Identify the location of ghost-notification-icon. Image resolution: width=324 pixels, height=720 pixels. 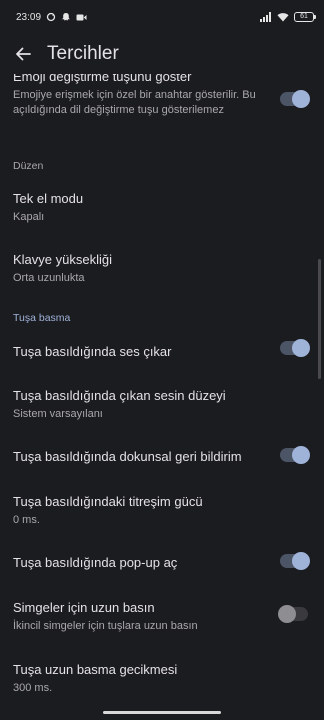
(66, 17).